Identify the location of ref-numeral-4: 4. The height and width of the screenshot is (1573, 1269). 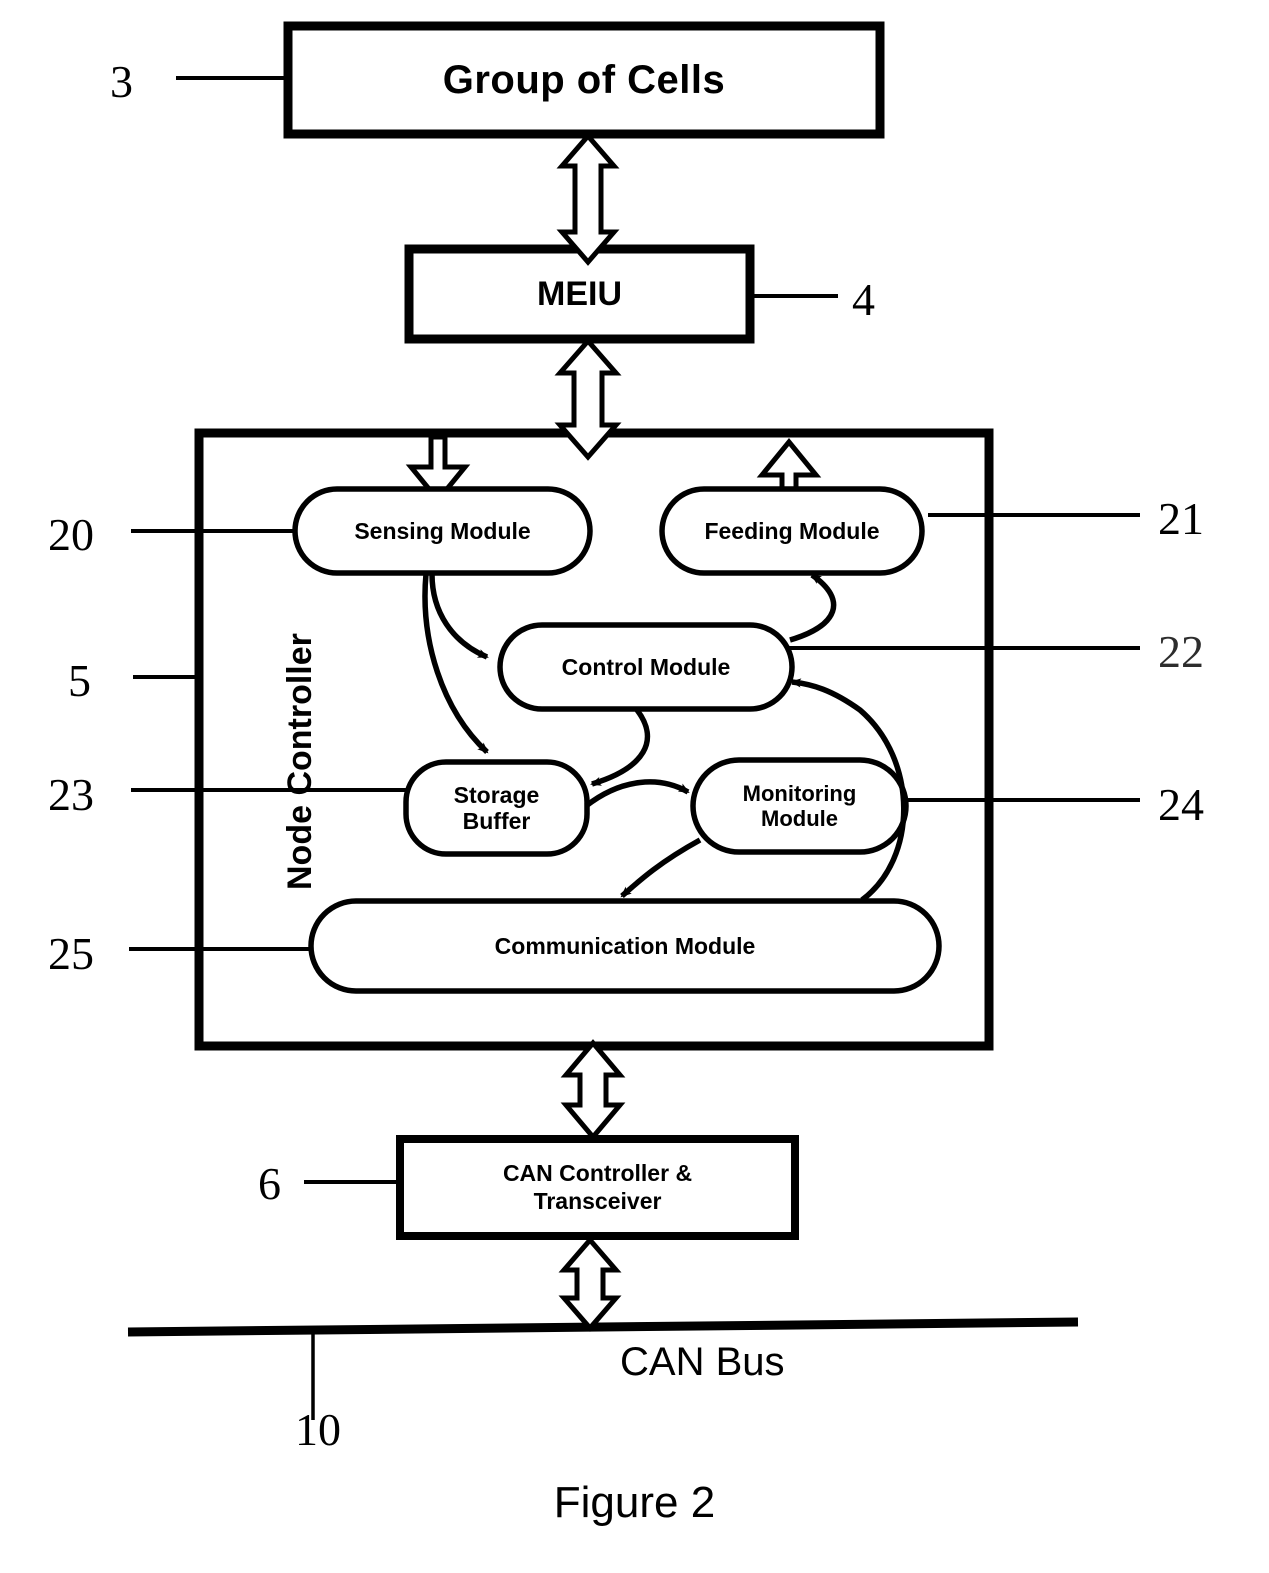
(863, 299).